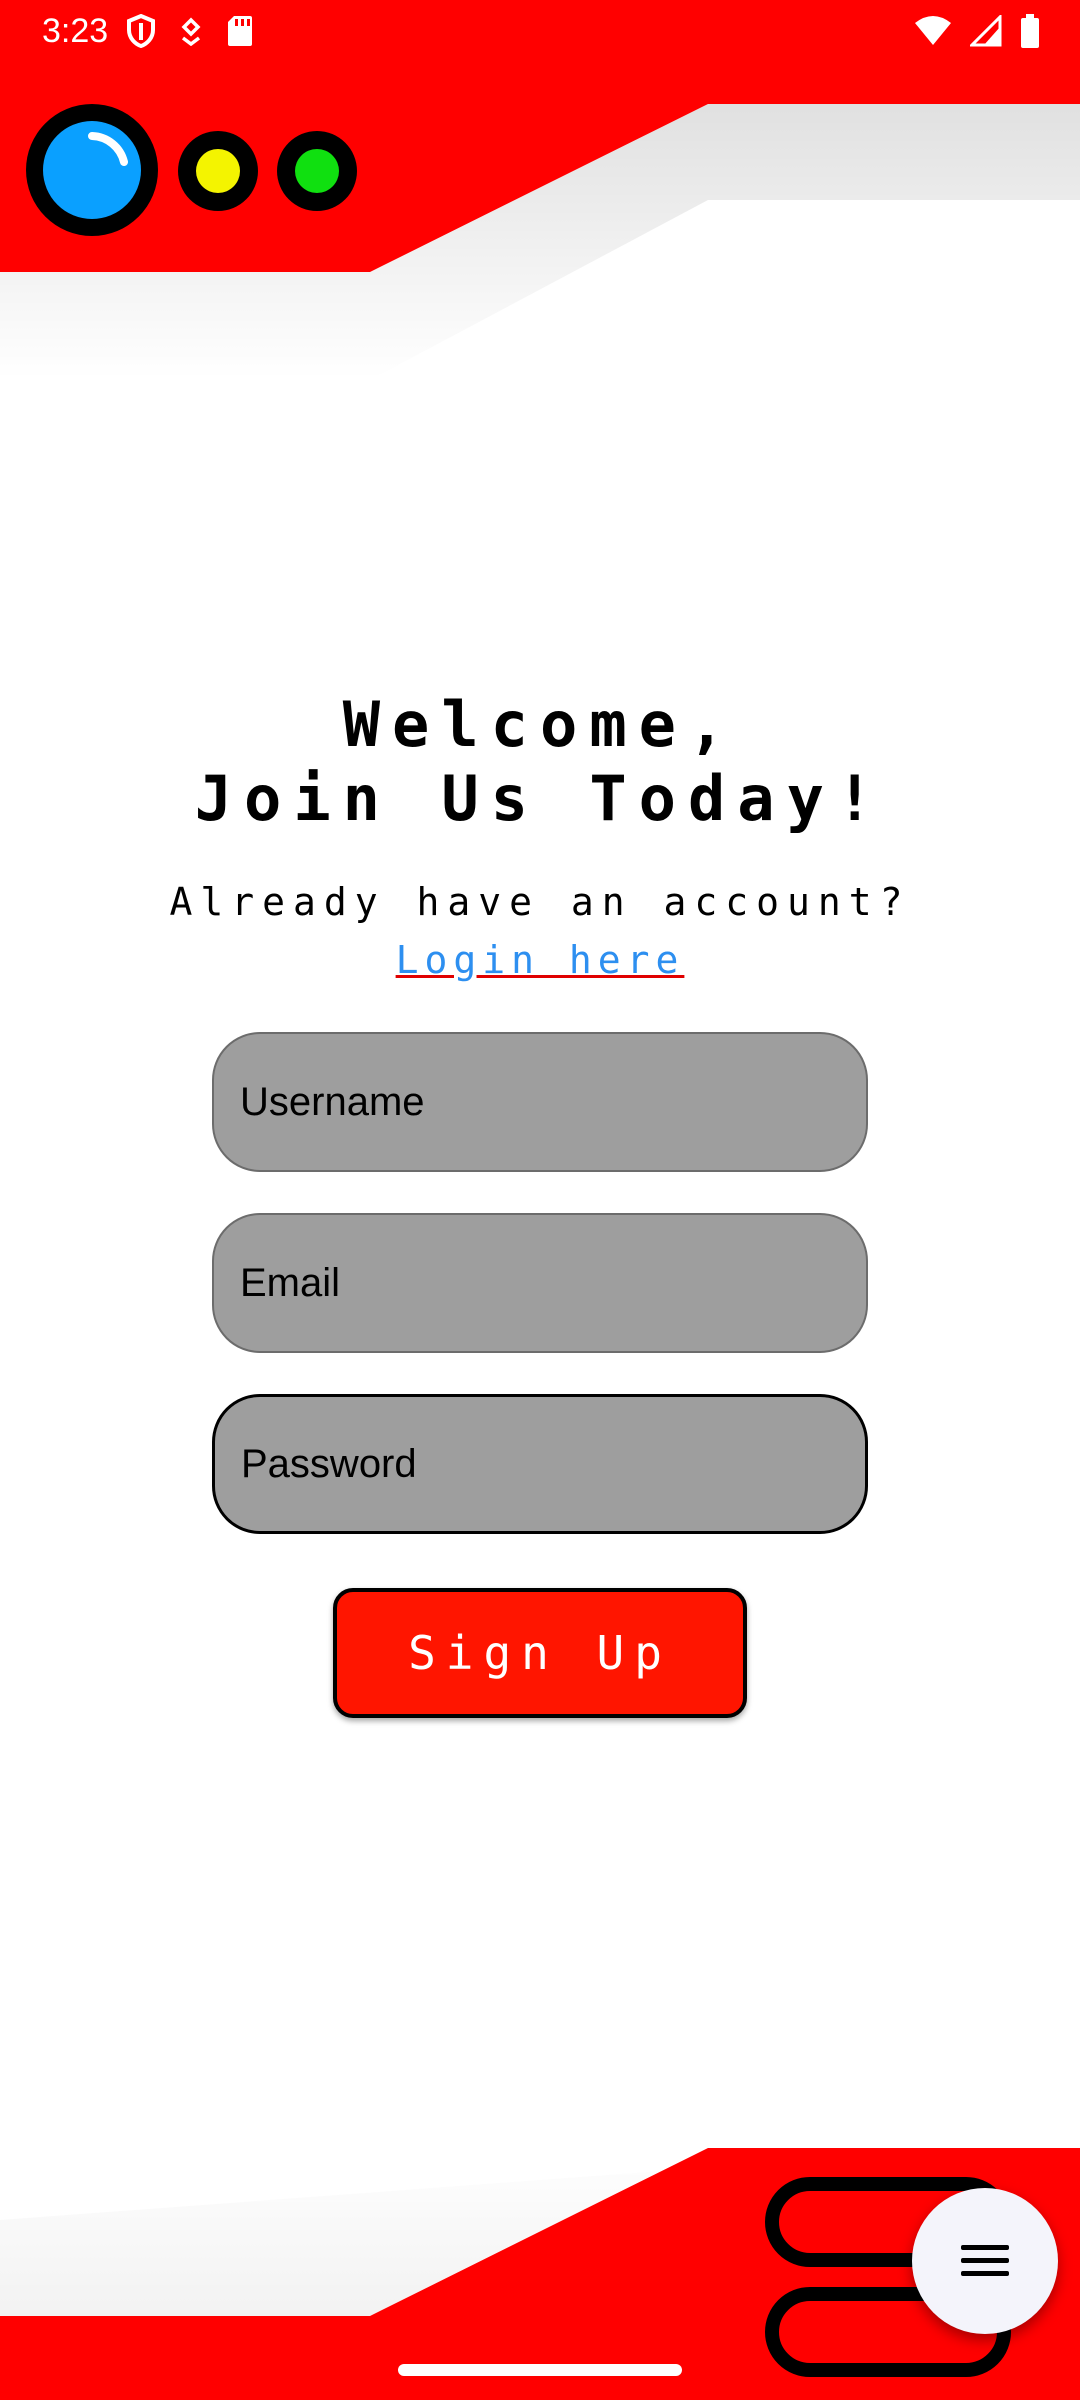 The height and width of the screenshot is (2400, 1080). What do you see at coordinates (540, 960) in the screenshot?
I see `login-link: Login here` at bounding box center [540, 960].